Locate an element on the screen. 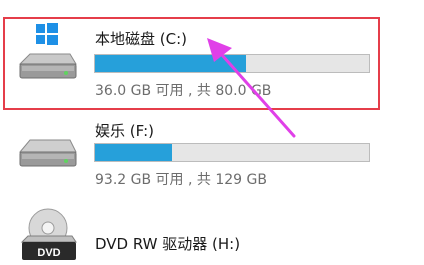 Image resolution: width=424 pixels, height=265 pixels. drive-name: 娱乐 (F:) is located at coordinates (124, 131).